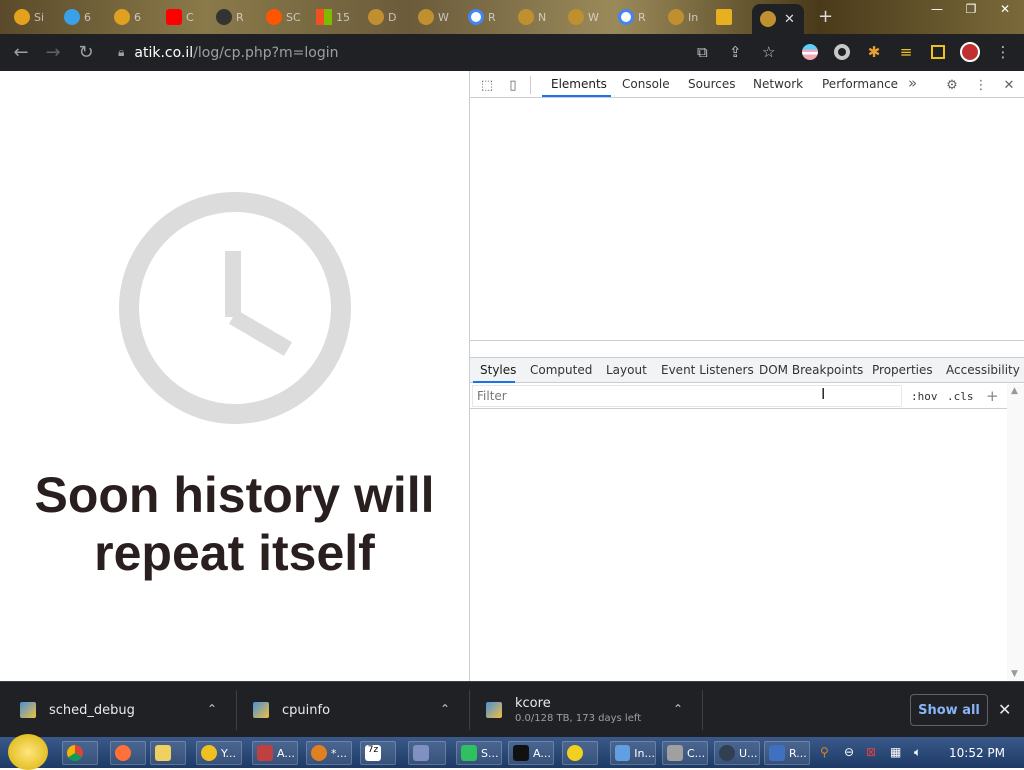  What do you see at coordinates (735, 52) in the screenshot?
I see `share-icon: ⇪` at bounding box center [735, 52].